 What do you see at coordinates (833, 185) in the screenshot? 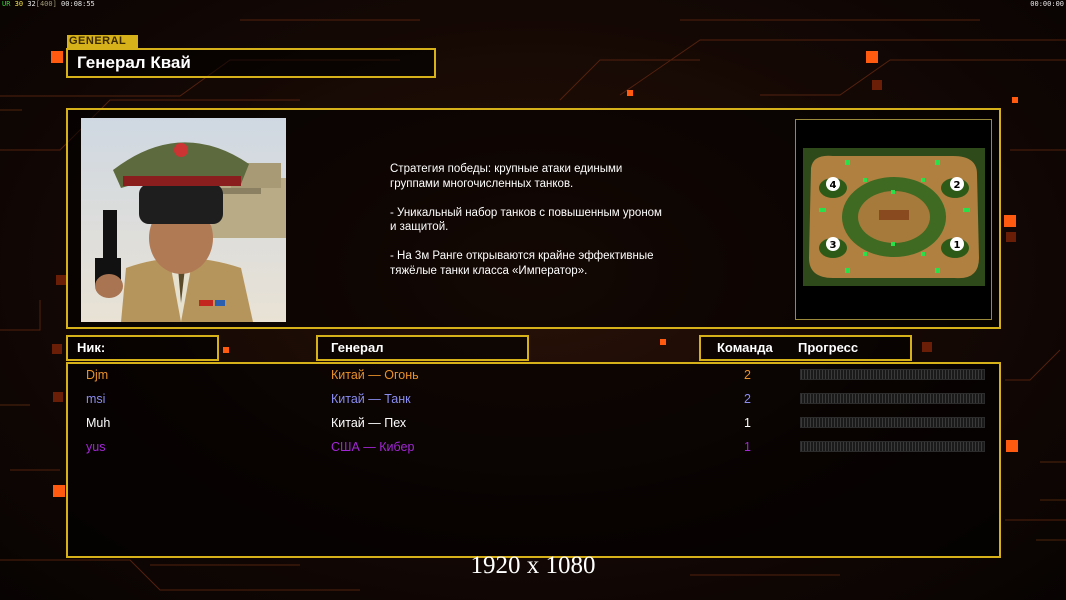
I see `minimap-slot-4: 4` at bounding box center [833, 185].